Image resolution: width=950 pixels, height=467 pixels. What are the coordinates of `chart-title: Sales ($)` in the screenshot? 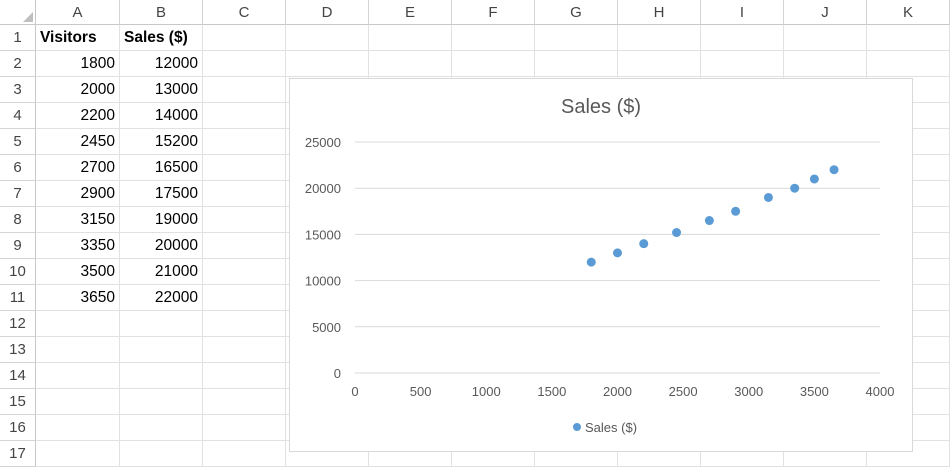 It's located at (601, 107).